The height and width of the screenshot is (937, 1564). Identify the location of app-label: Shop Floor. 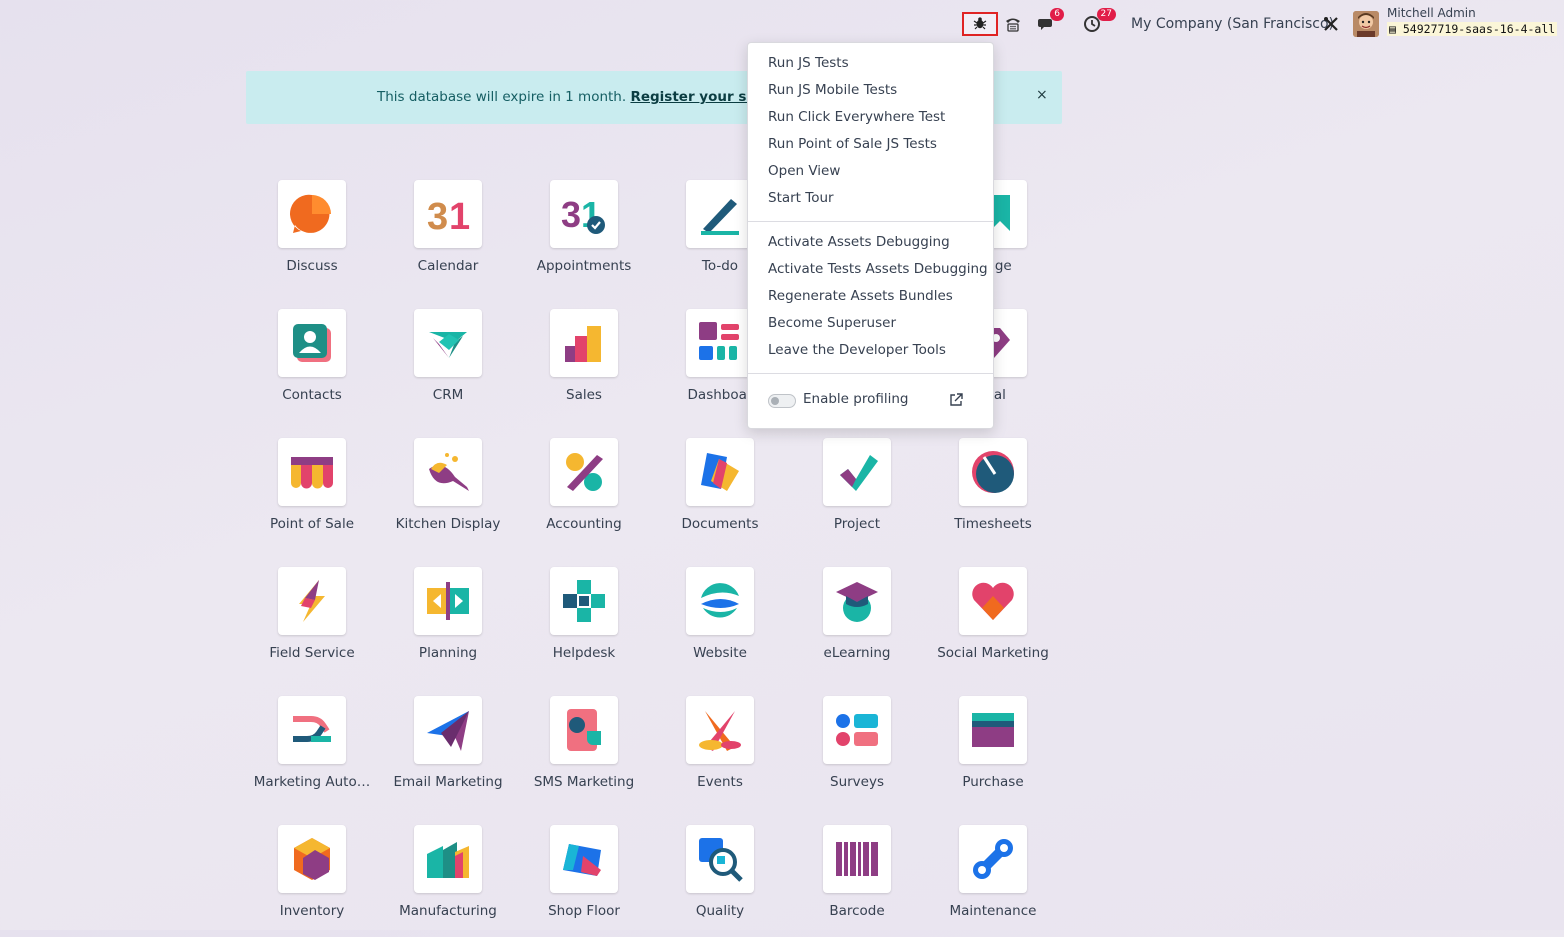
(584, 911).